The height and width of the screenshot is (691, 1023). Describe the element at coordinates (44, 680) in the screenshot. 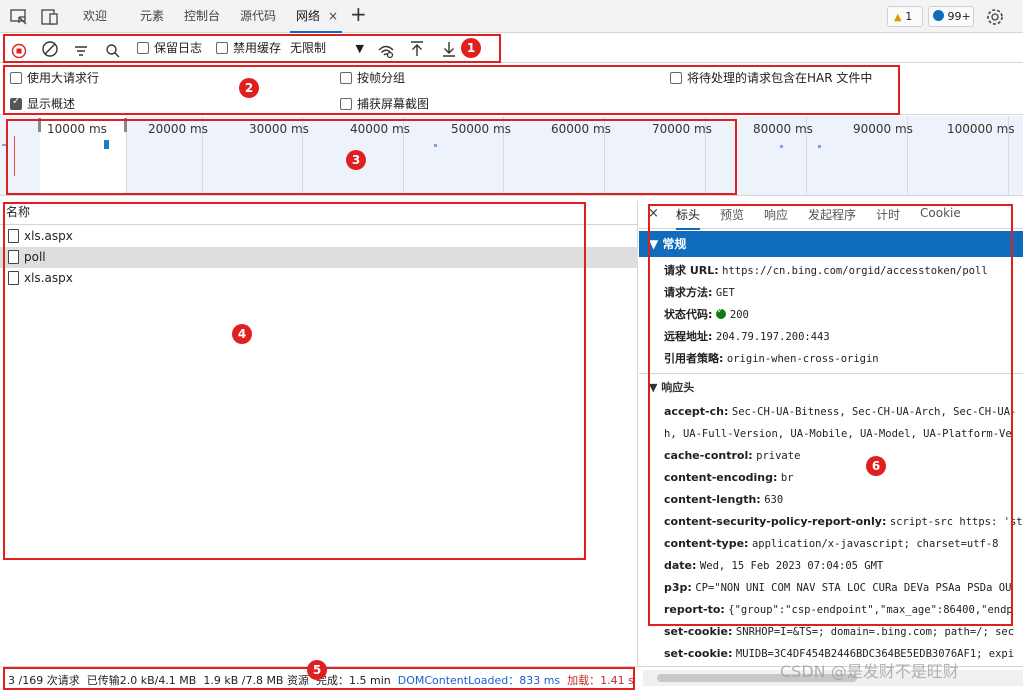

I see `request-count: 3 /169 次请求` at that location.